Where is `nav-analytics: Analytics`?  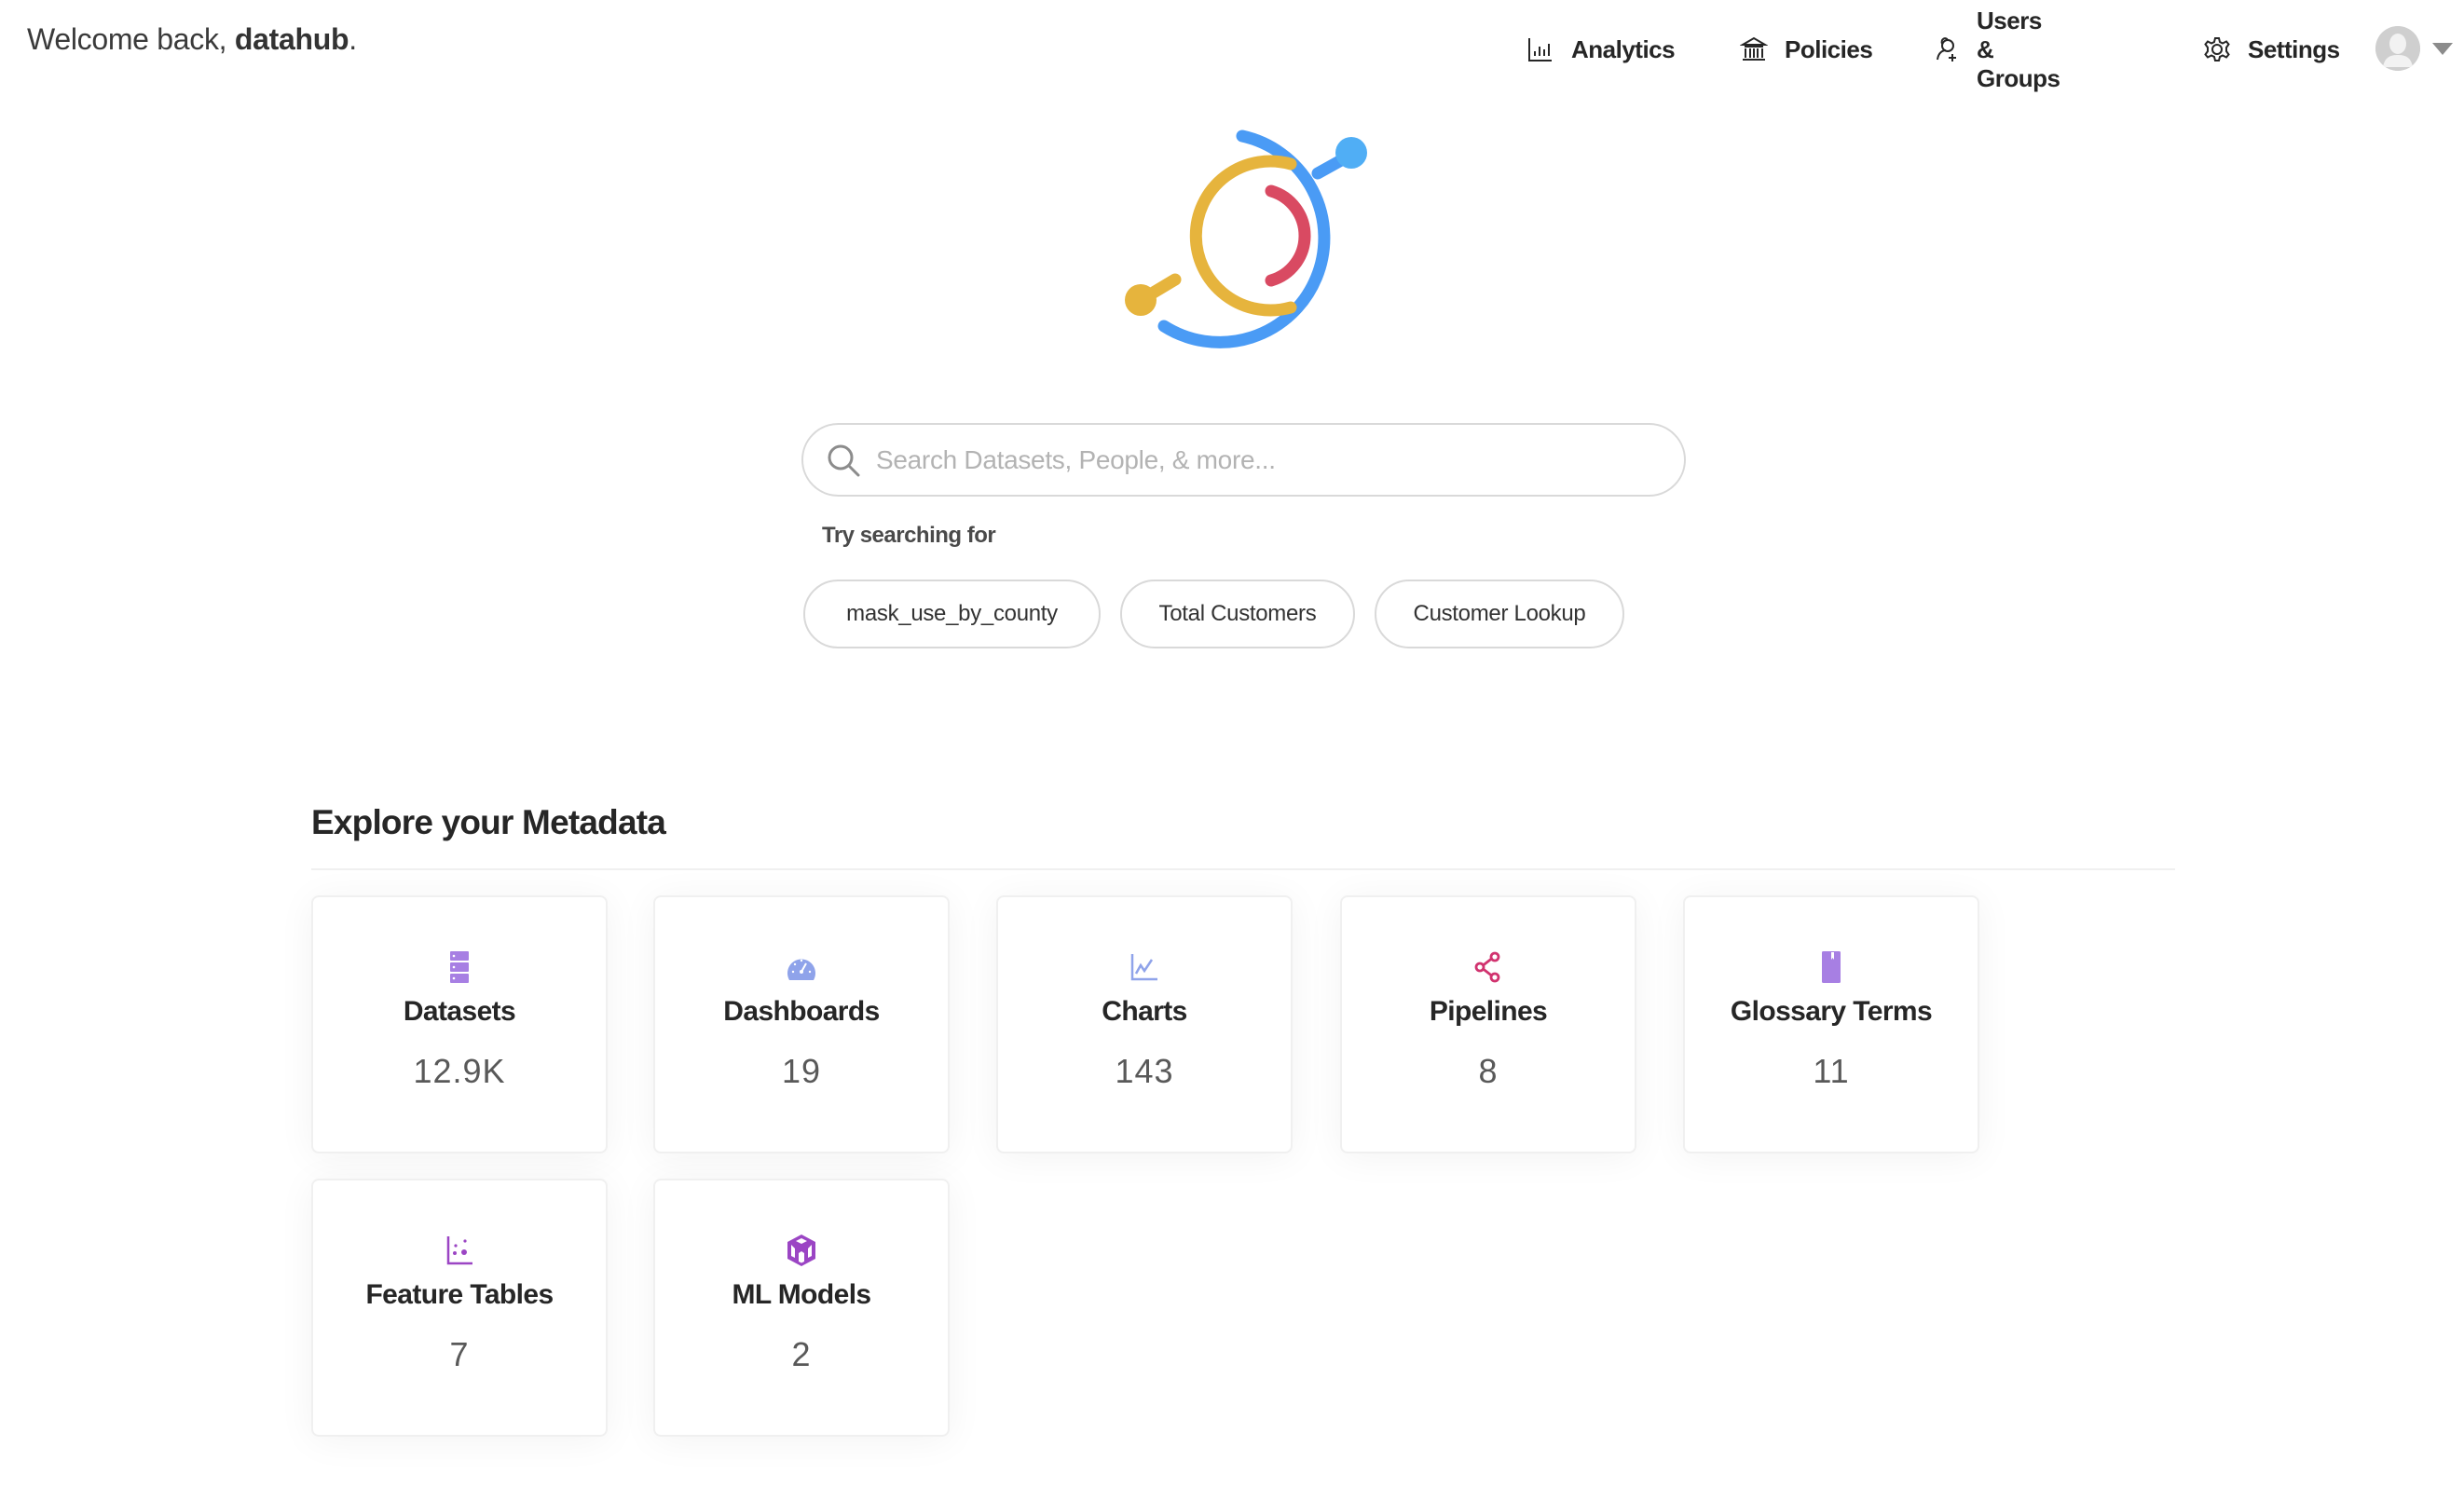 nav-analytics: Analytics is located at coordinates (1601, 49).